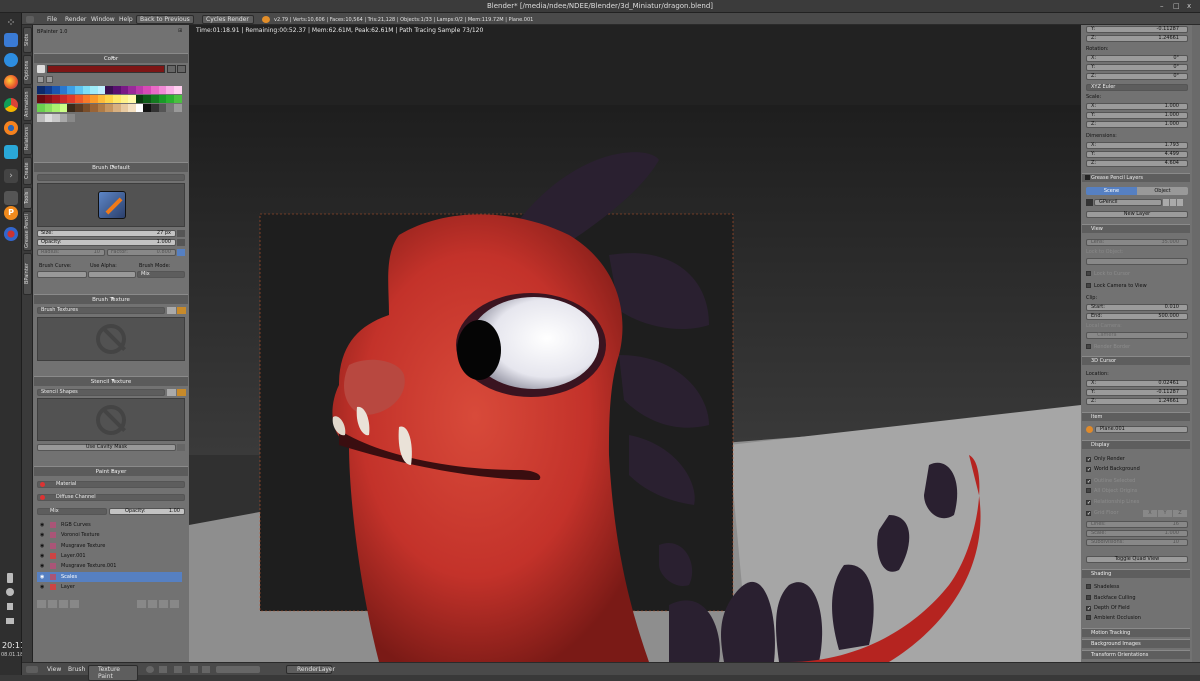 Image resolution: width=1200 pixels, height=681 pixels. Describe the element at coordinates (1116, 286) in the screenshot. I see `lock-camera-checkbox: Lock Camera to View` at that location.